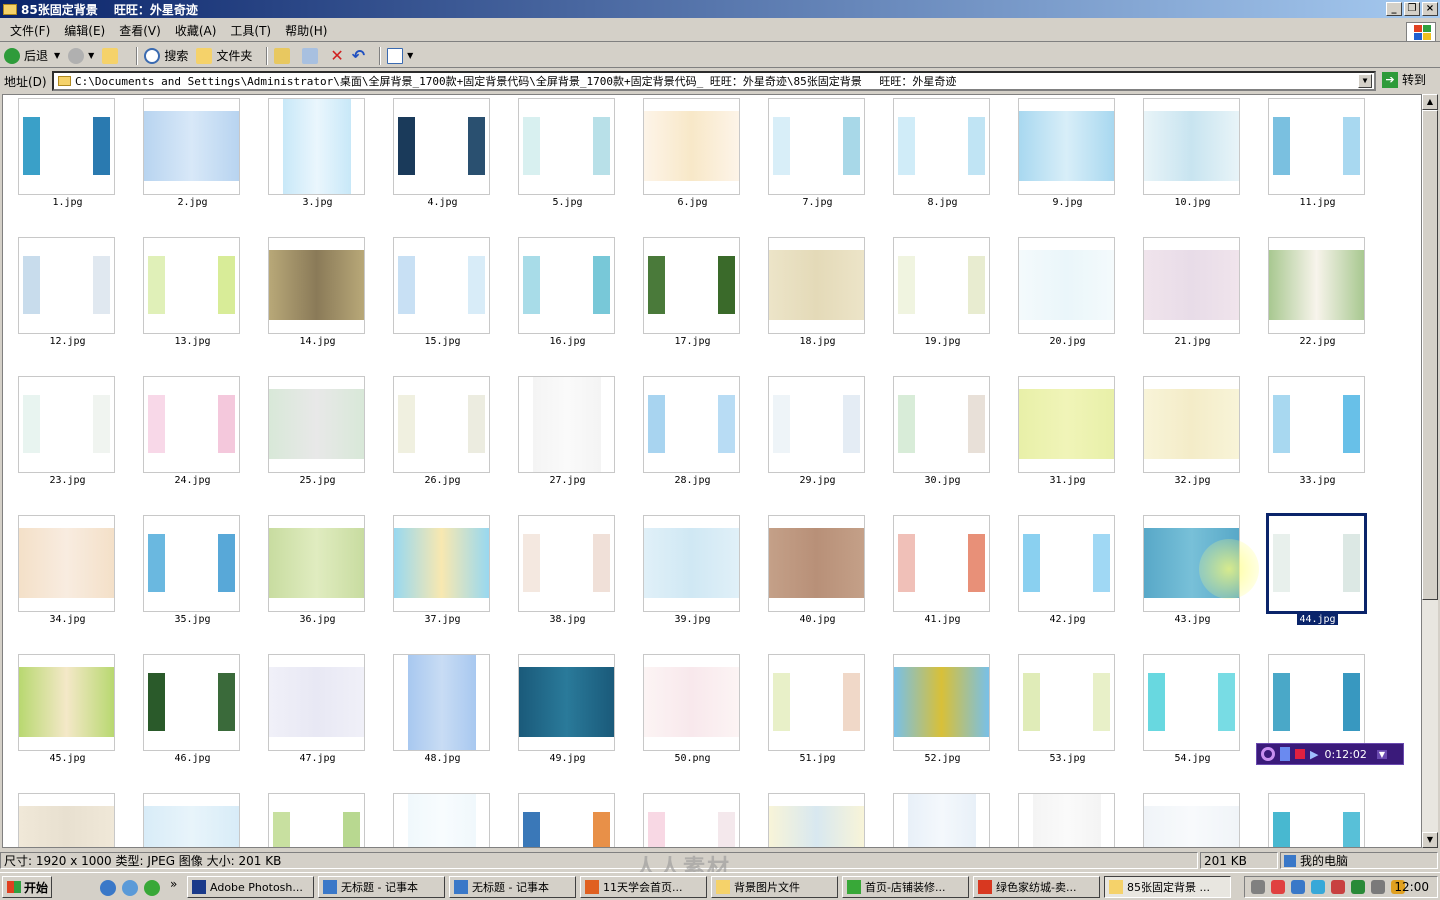 This screenshot has height=900, width=1440. I want to click on file-thumbnail: 39.jpg, so click(692, 581).